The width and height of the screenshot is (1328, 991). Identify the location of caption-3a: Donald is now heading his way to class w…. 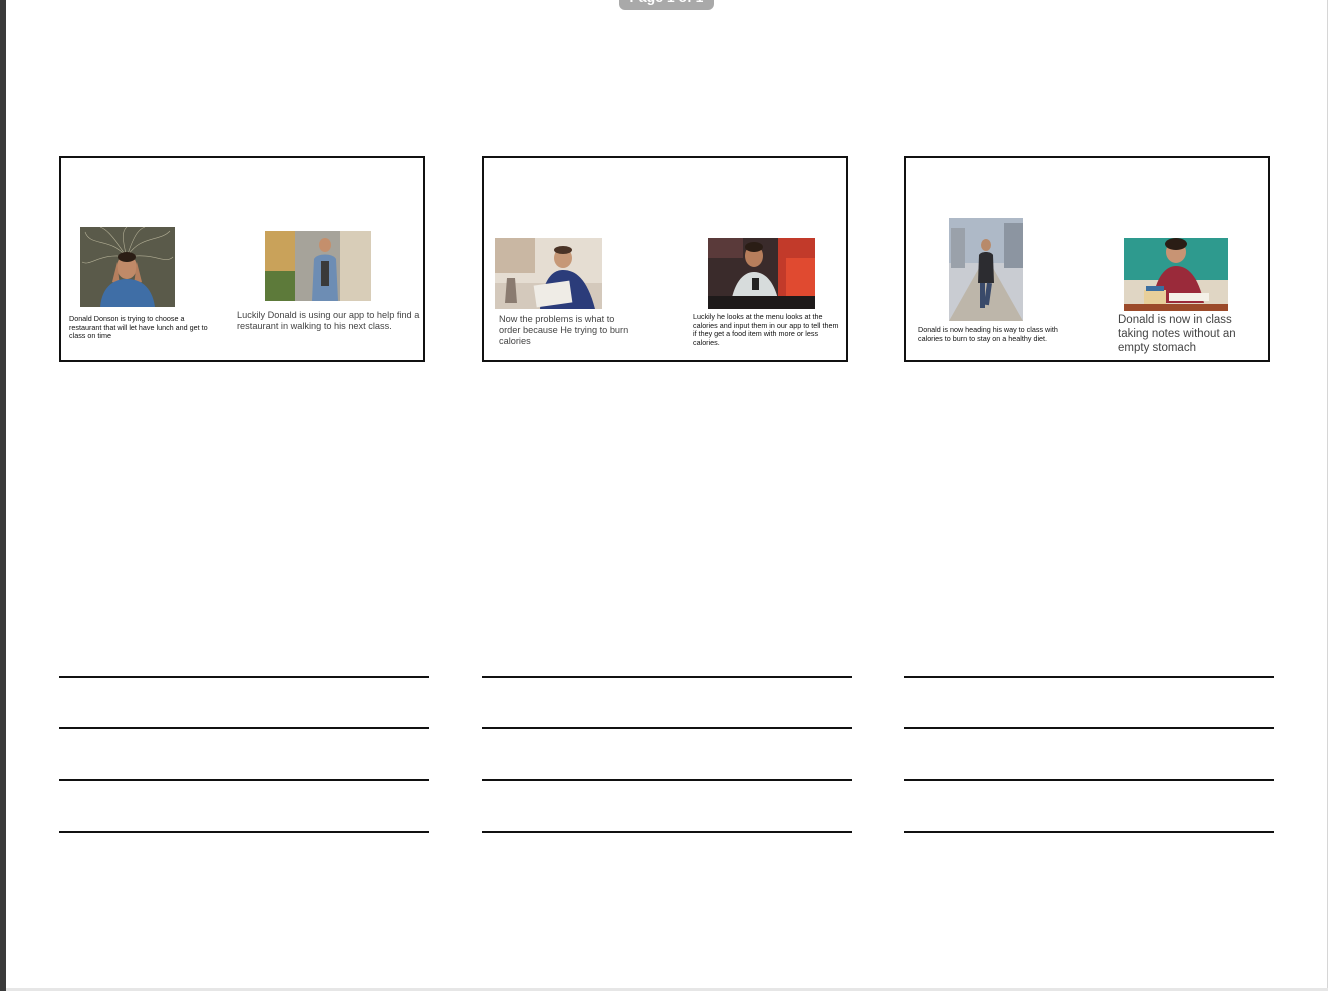
(988, 334).